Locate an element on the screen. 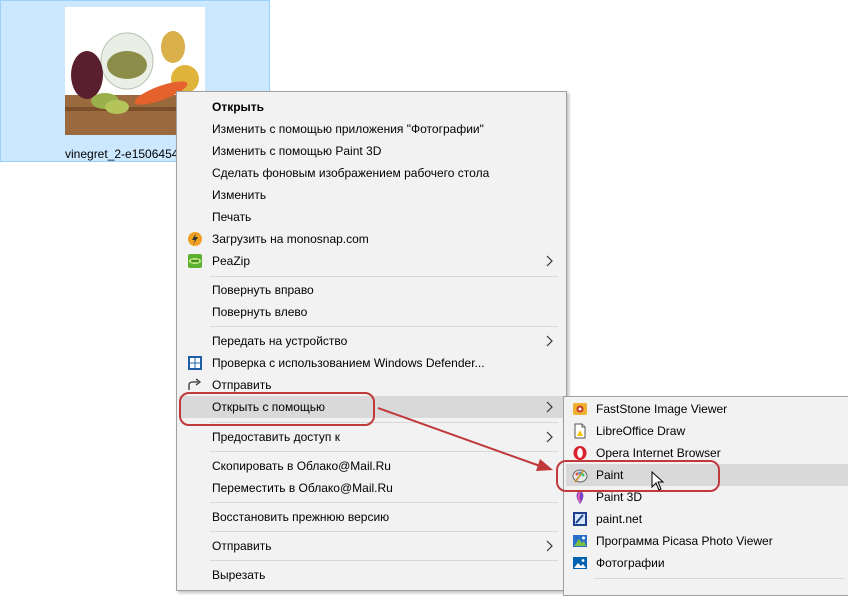 The height and width of the screenshot is (596, 848). mouse-cursor-icon is located at coordinates (658, 481).